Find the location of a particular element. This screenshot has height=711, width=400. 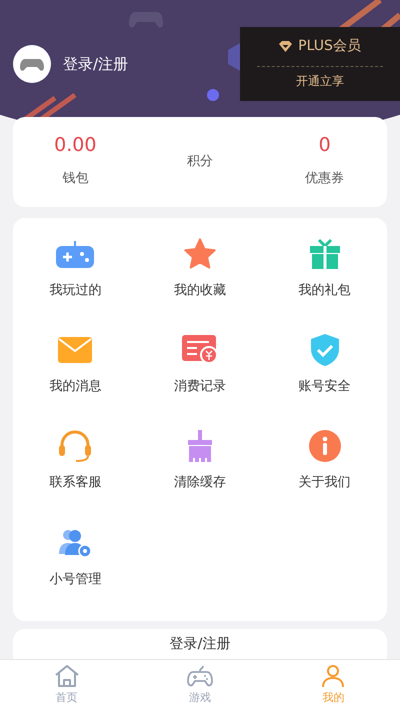

menu-label: 消费记录 is located at coordinates (200, 387).